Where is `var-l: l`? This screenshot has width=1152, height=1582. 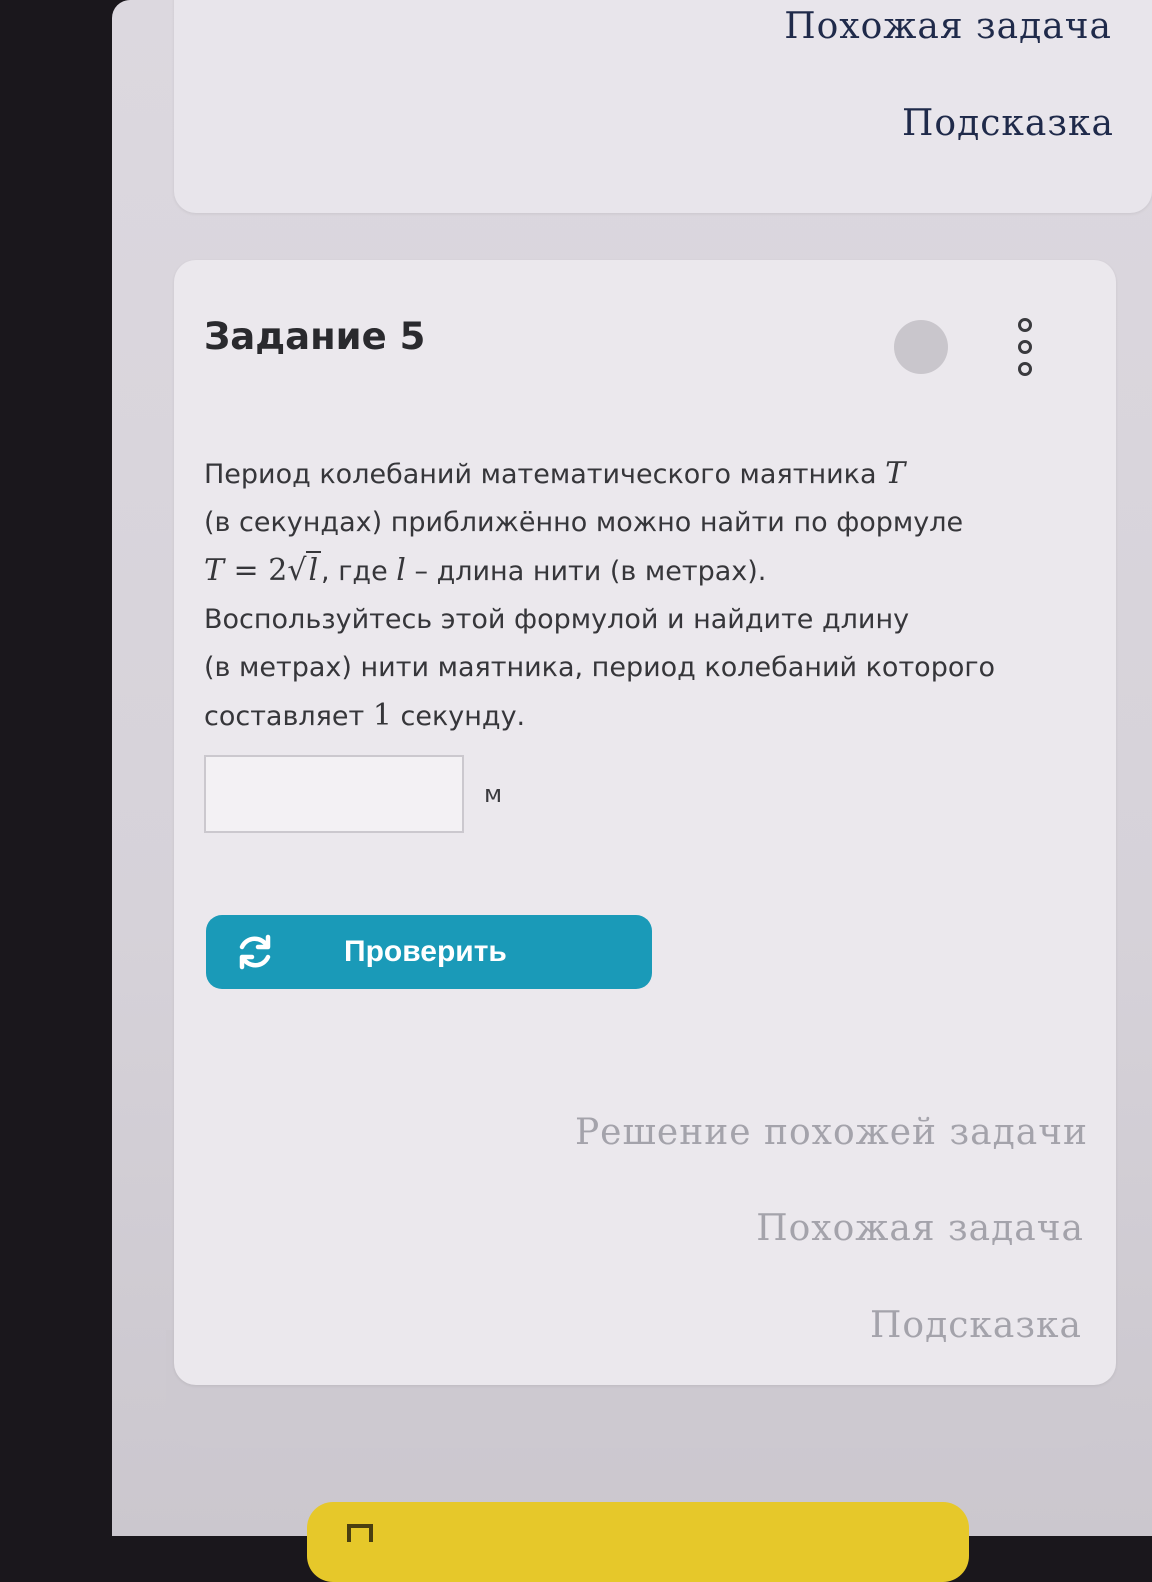 var-l: l is located at coordinates (401, 570).